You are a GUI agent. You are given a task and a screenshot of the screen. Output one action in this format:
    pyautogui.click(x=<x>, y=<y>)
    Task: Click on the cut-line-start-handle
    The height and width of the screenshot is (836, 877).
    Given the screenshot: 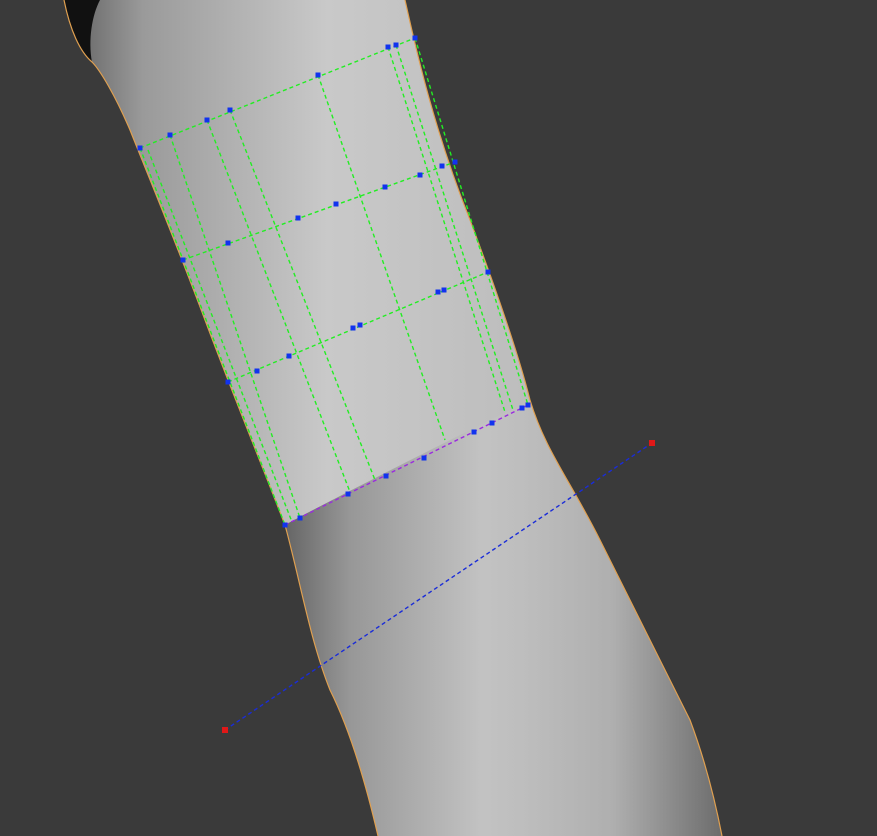 What is the action you would take?
    pyautogui.click(x=225, y=730)
    